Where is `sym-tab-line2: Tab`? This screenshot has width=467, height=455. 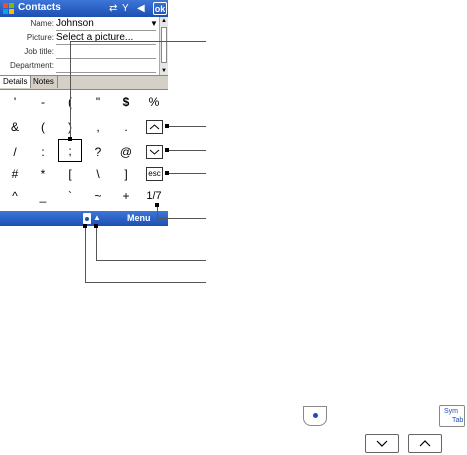 sym-tab-line2: Tab is located at coordinates (458, 420).